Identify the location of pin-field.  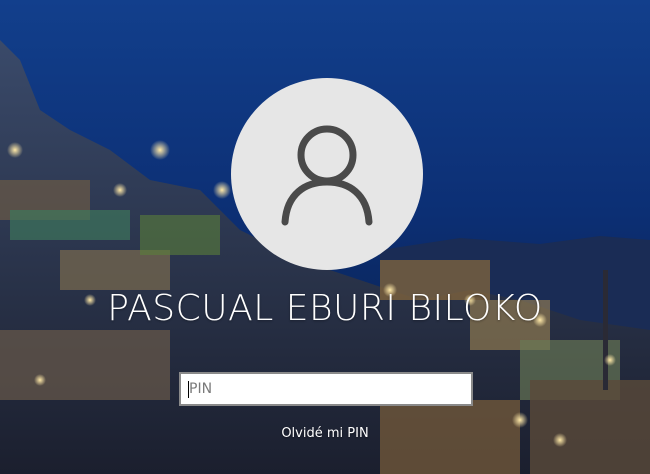
(326, 389).